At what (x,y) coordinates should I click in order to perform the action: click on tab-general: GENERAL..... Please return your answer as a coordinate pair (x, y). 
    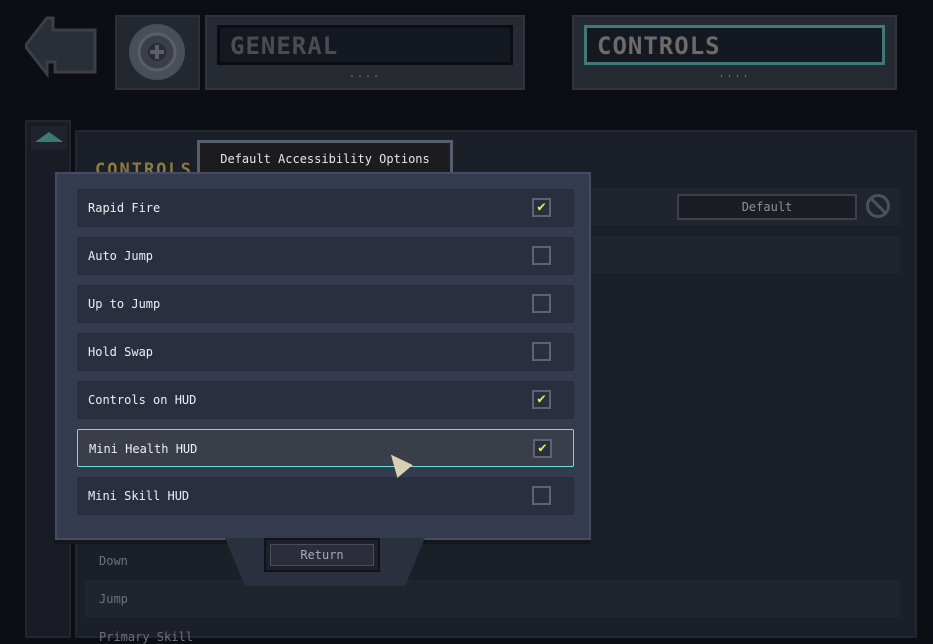
    Looking at the image, I should click on (365, 52).